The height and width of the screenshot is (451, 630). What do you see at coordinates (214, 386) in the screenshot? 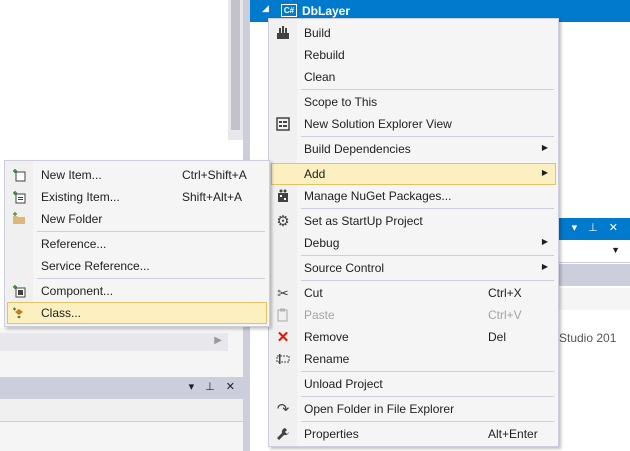
I see `tool-window-buttons: ▾ ⊥ ✕` at bounding box center [214, 386].